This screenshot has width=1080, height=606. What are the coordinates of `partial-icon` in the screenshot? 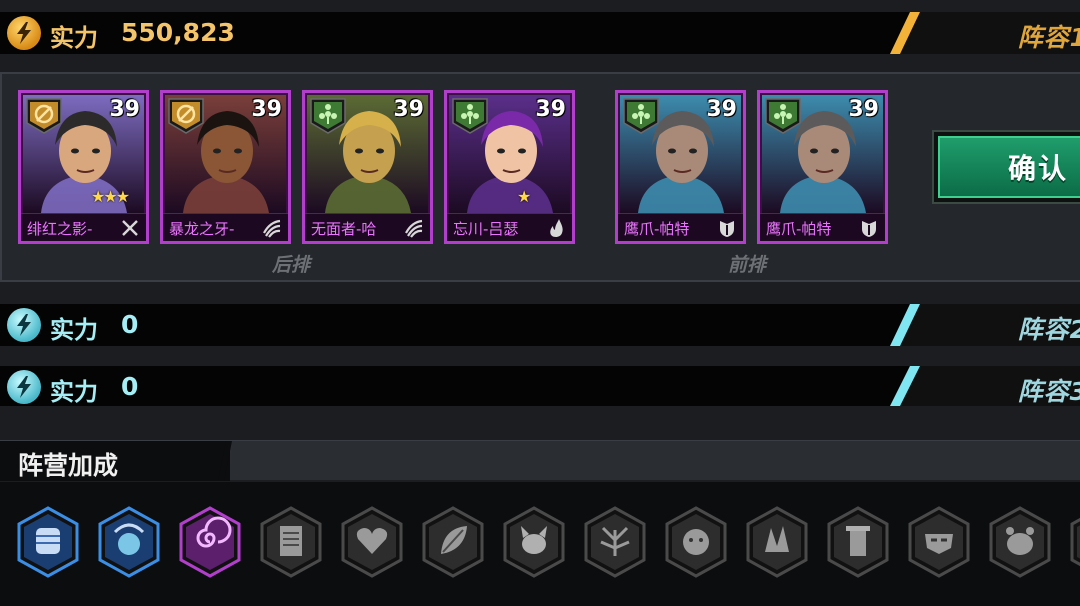 It's located at (1074, 542).